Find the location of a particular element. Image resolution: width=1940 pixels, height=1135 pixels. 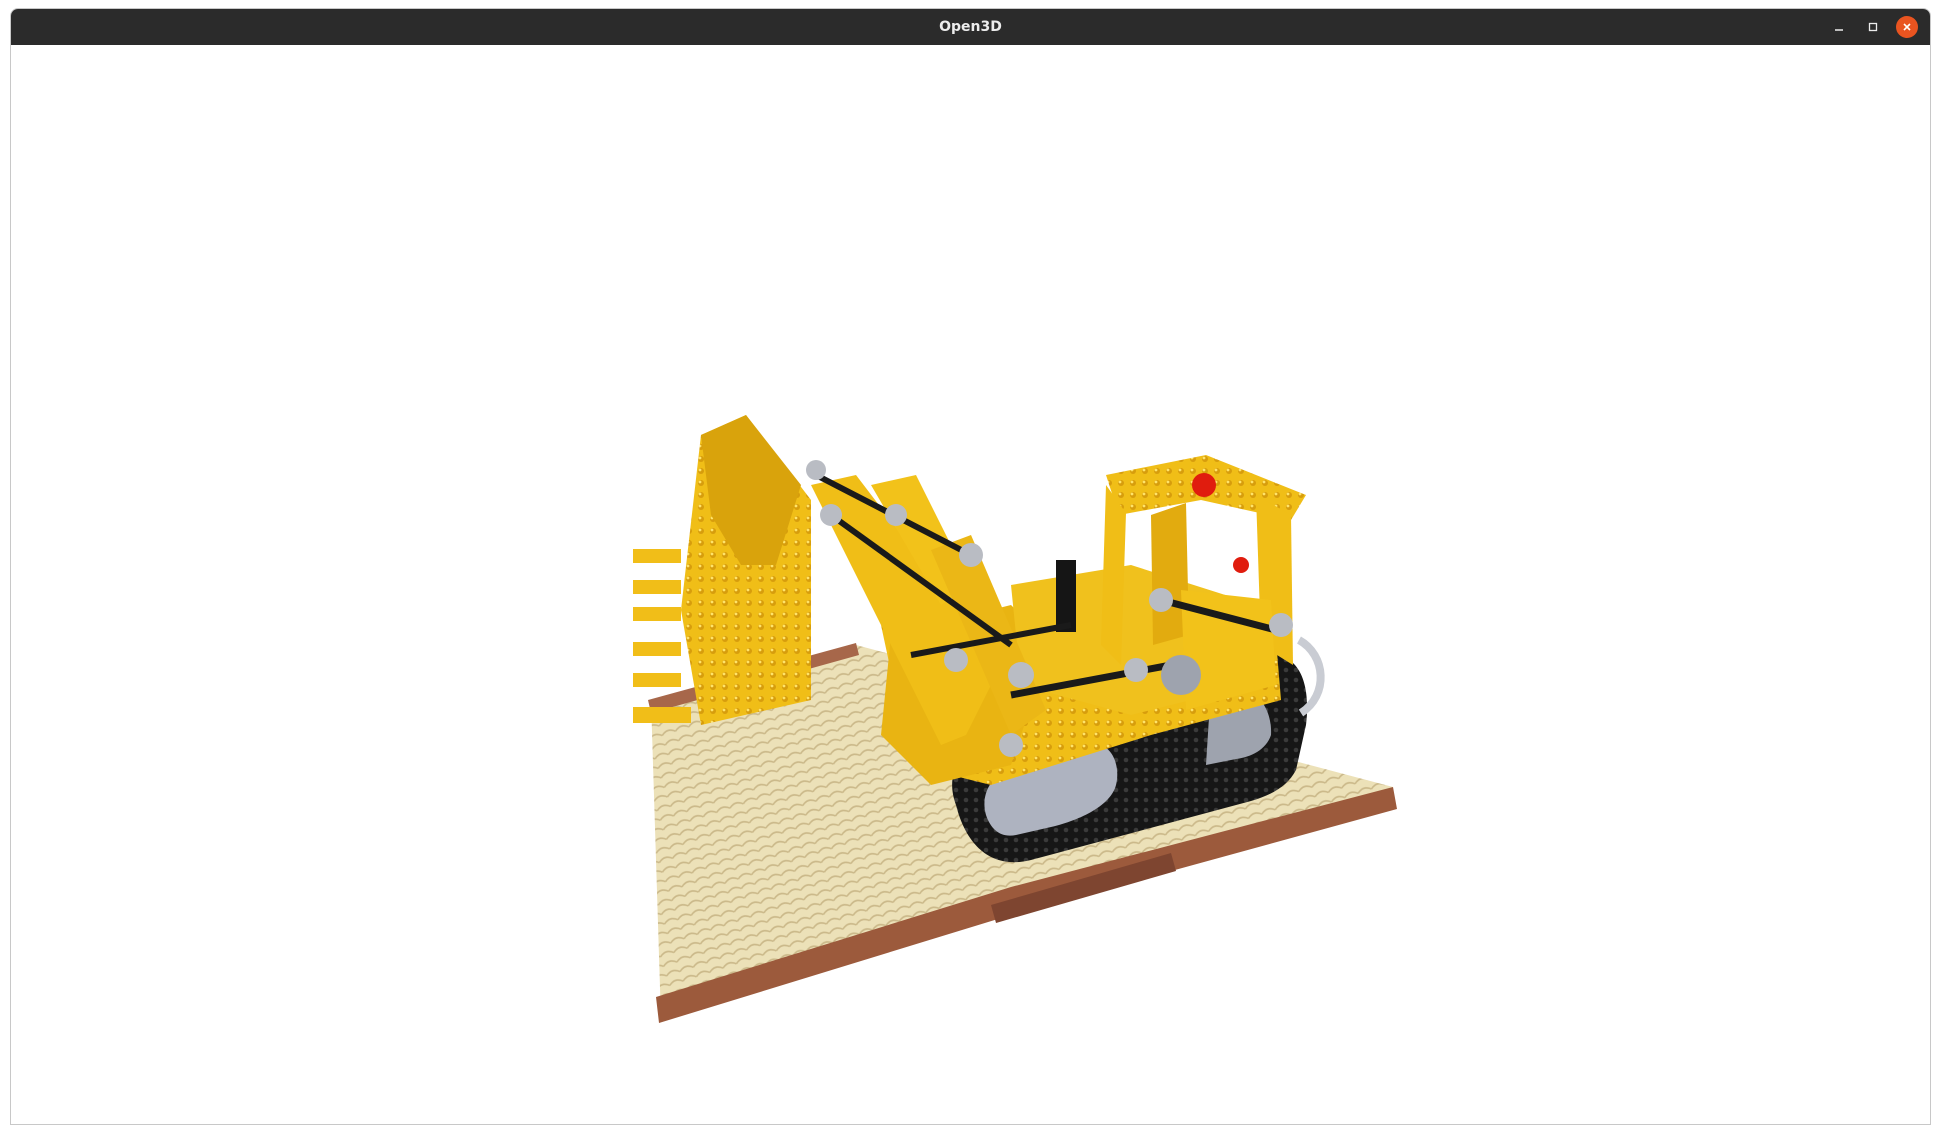

loader-bucket is located at coordinates (722, 570).